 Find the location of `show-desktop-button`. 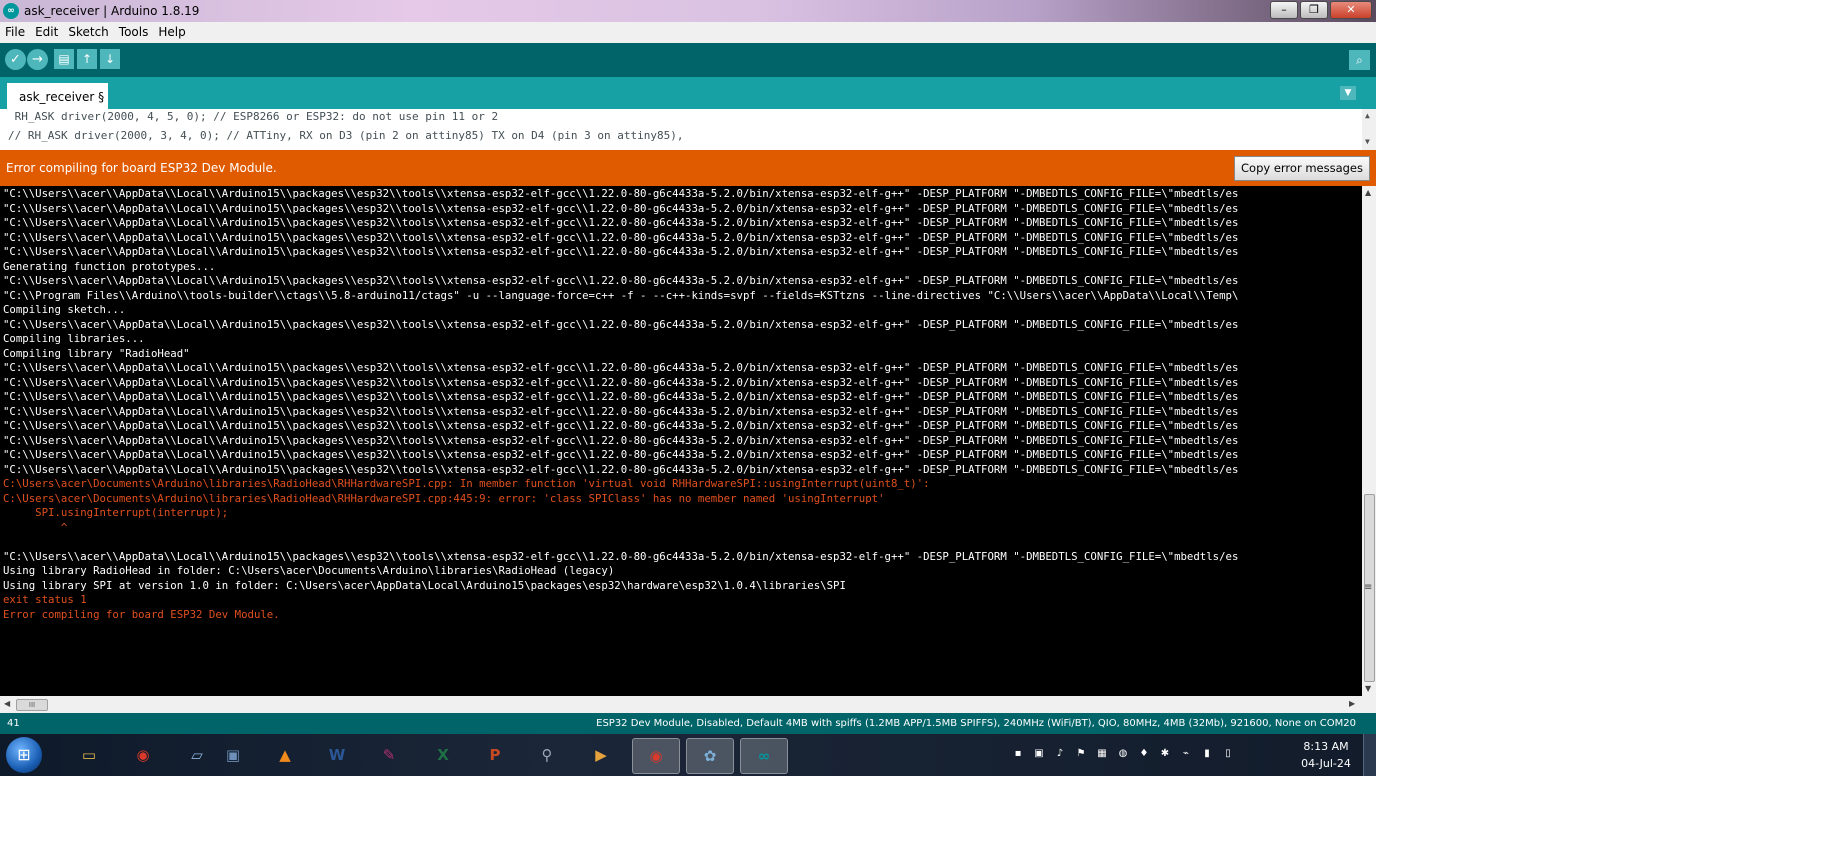

show-desktop-button is located at coordinates (1369, 755).